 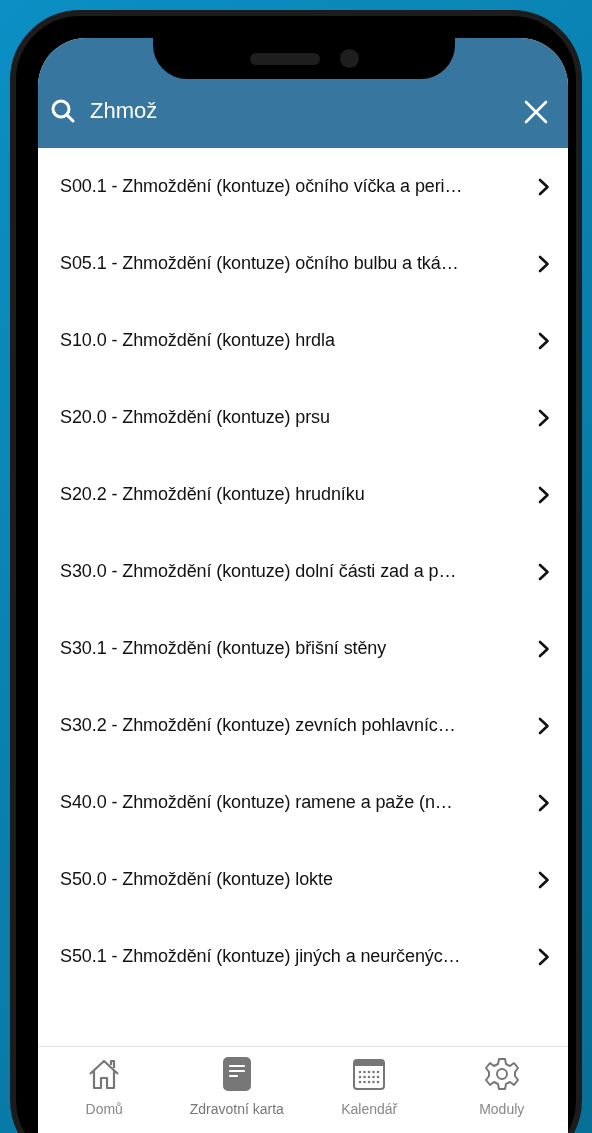 I want to click on result-item: S20.2 - Zhmoždění (kontuze) hrudníku, so click(x=303, y=494).